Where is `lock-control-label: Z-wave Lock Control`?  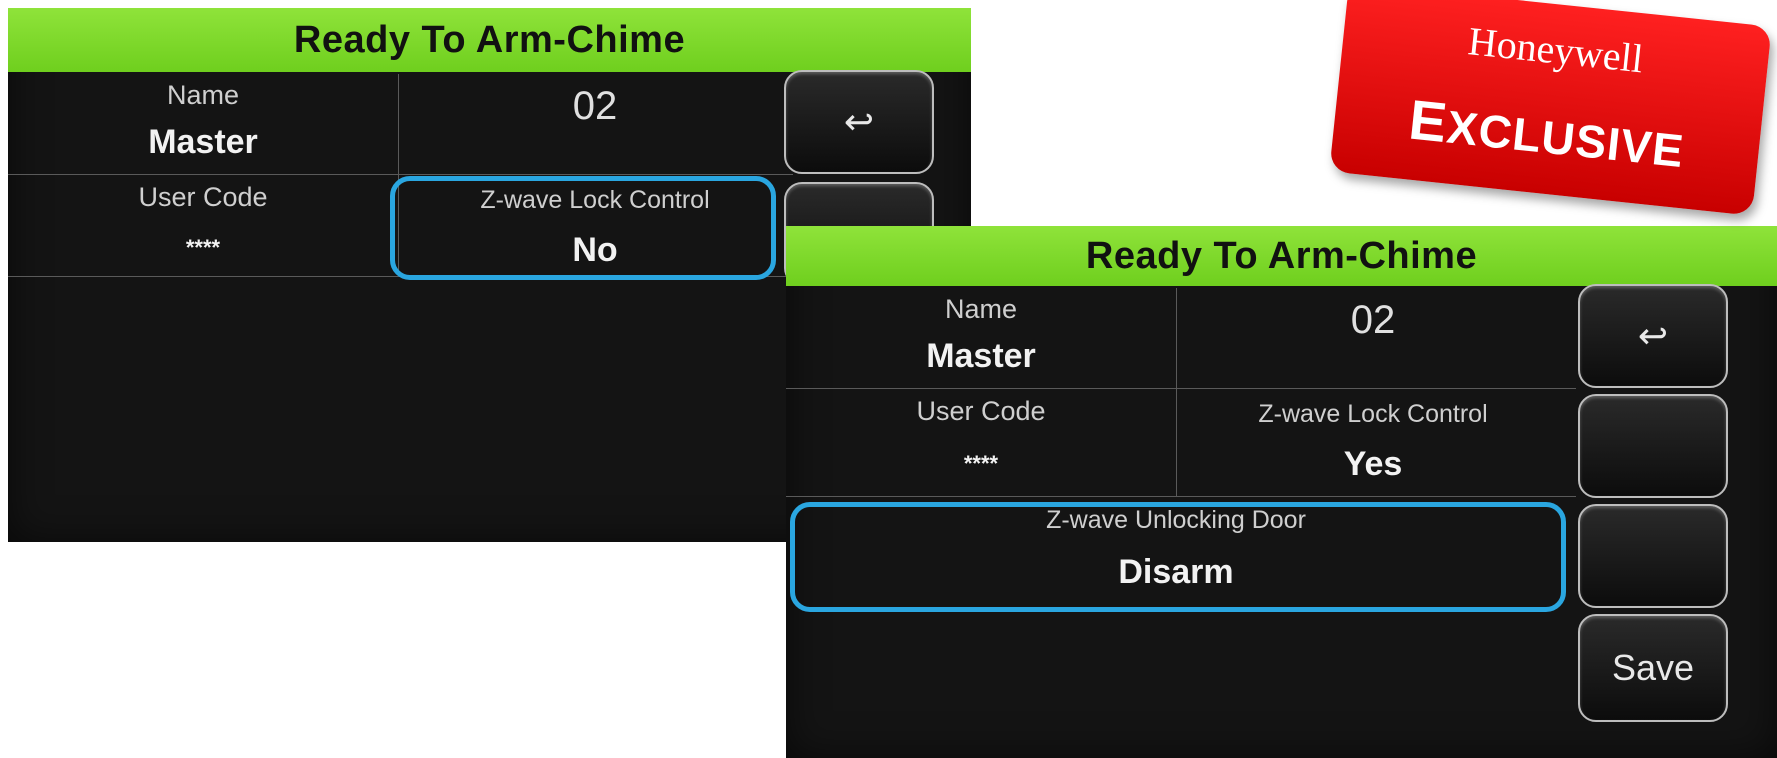
lock-control-label: Z-wave Lock Control is located at coordinates (1373, 414).